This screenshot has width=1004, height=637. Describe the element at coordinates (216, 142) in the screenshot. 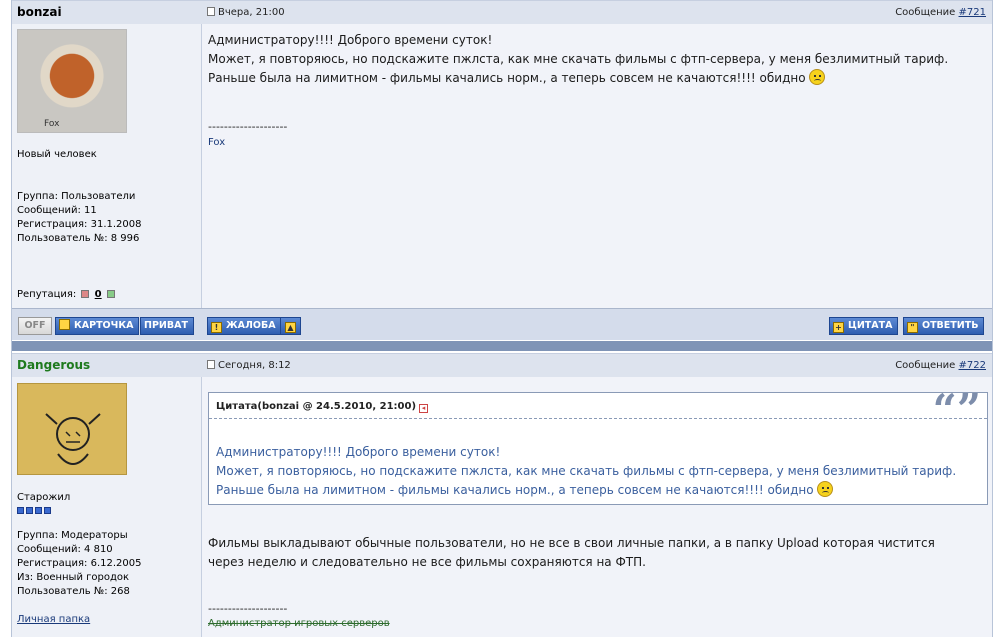

I see `signature-link: Fox` at that location.